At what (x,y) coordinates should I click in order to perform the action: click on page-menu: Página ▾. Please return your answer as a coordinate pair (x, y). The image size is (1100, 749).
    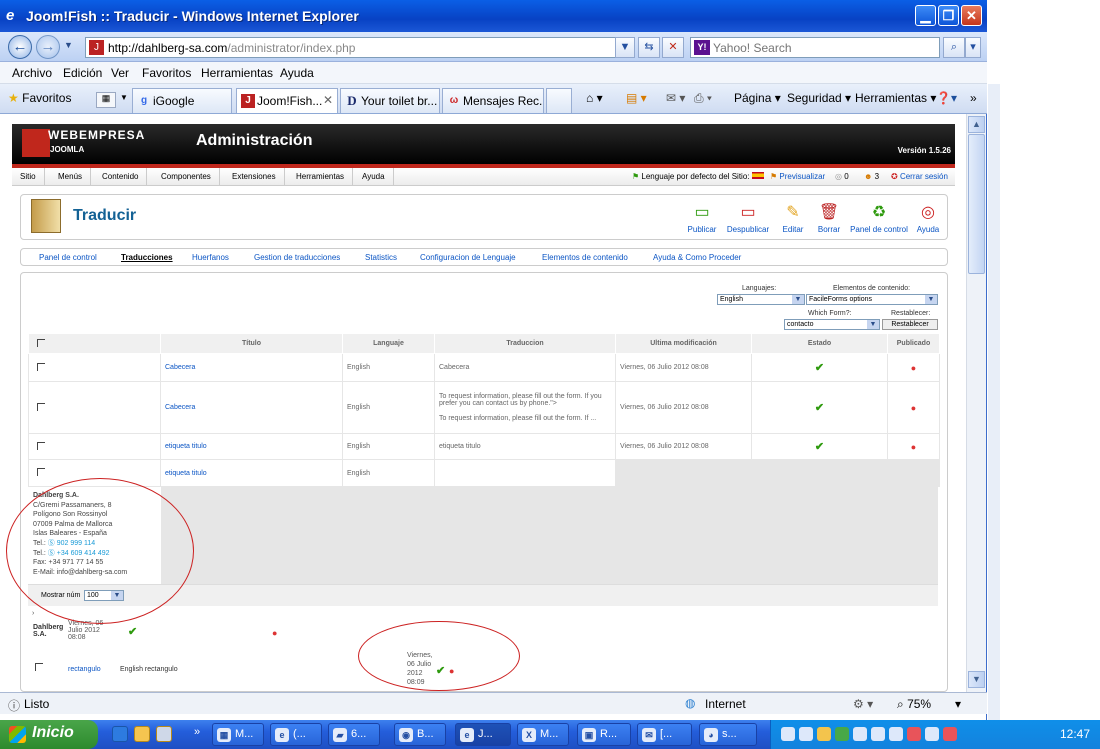
    Looking at the image, I should click on (757, 98).